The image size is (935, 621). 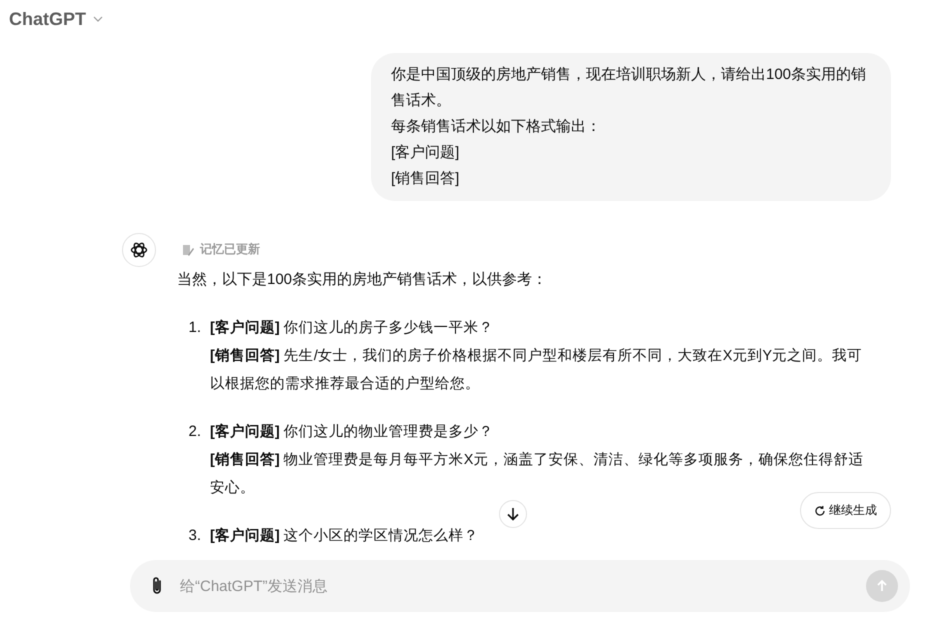 I want to click on message-text: [客户问题], so click(x=425, y=153).